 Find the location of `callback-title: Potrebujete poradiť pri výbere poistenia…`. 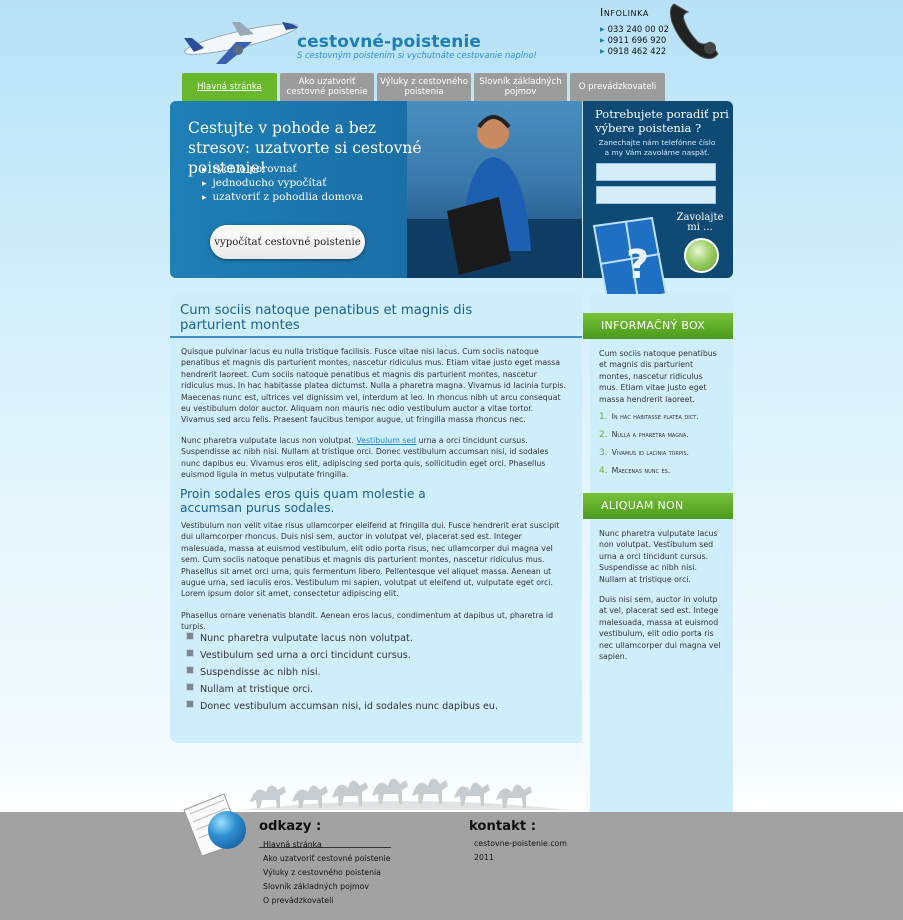

callback-title: Potrebujete poradiť pri výbere poistenia… is located at coordinates (662, 121).